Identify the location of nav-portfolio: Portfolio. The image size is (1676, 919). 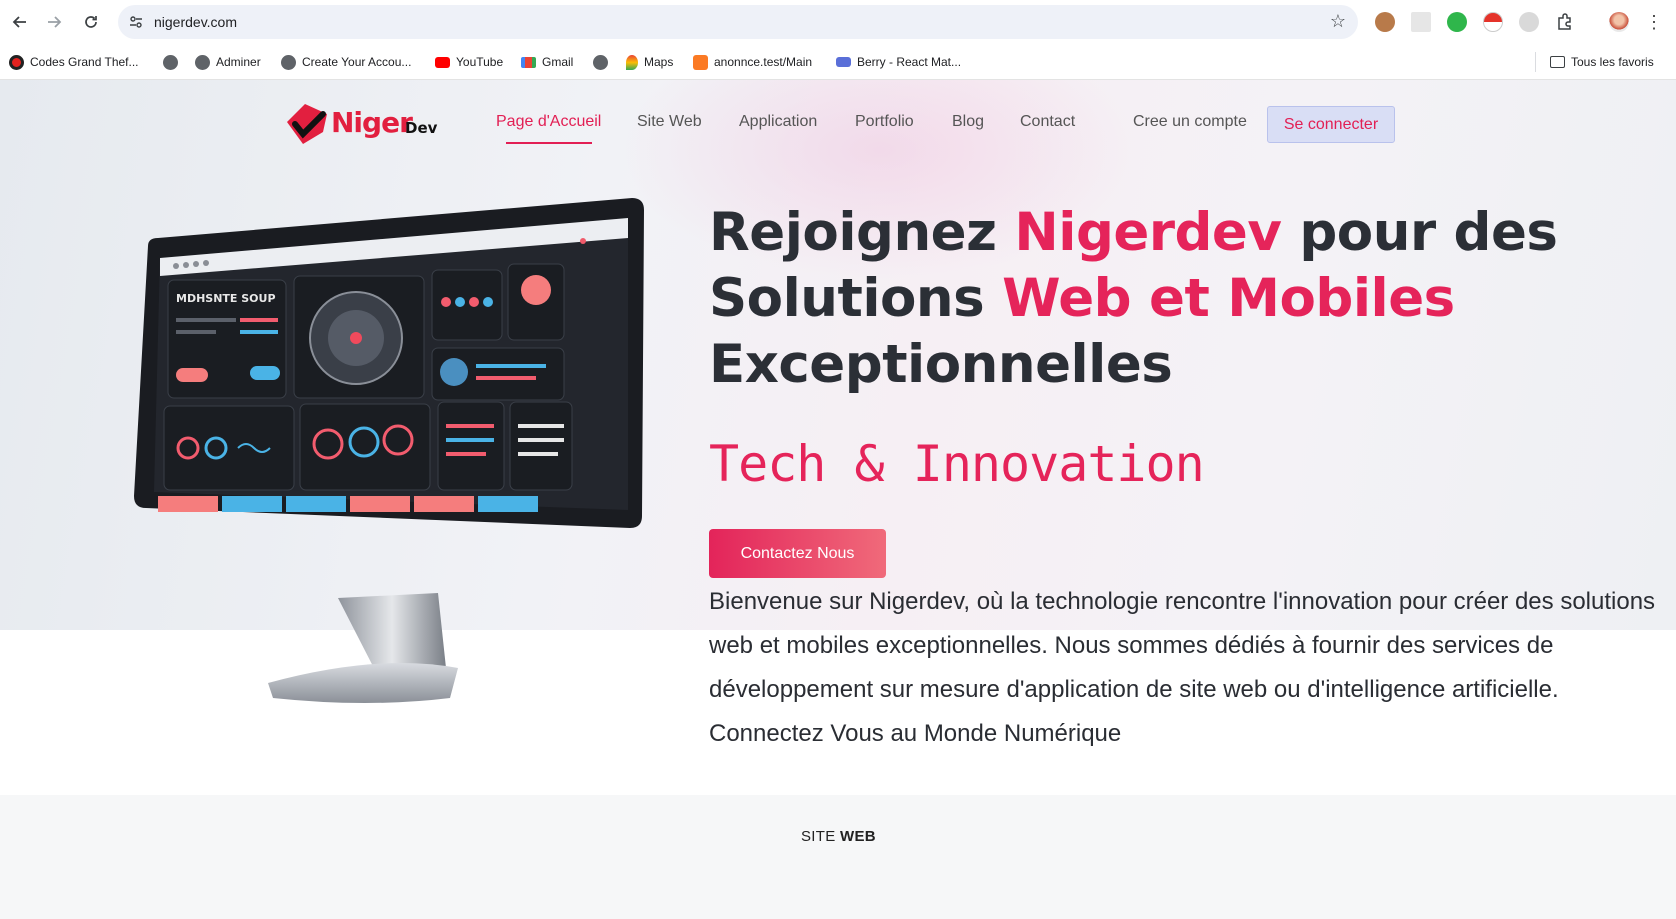
(884, 122).